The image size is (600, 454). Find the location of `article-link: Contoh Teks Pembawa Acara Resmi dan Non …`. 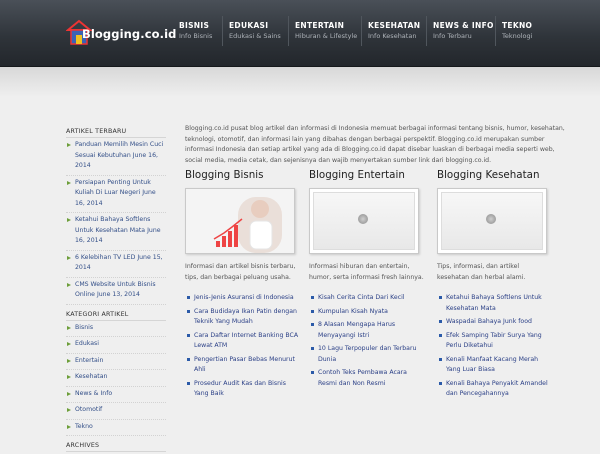

article-link: Contoh Teks Pembawa Acara Resmi dan Non … is located at coordinates (367, 378).